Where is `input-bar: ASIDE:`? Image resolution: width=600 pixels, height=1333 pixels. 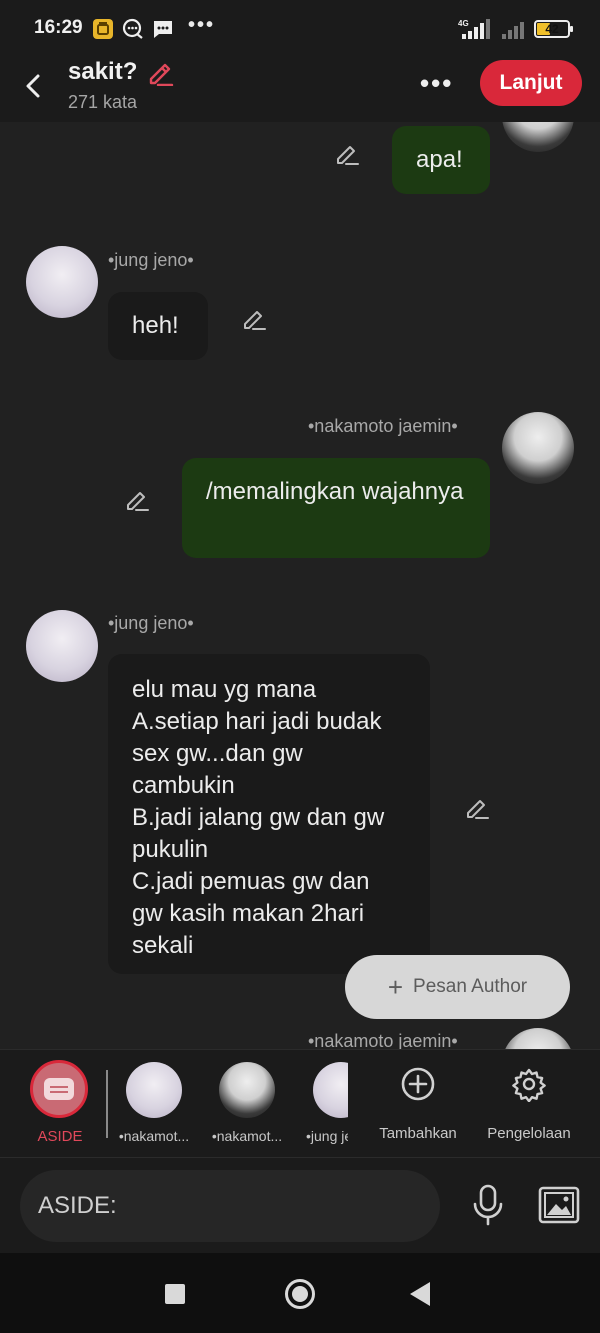
input-bar: ASIDE: is located at coordinates (300, 1205).